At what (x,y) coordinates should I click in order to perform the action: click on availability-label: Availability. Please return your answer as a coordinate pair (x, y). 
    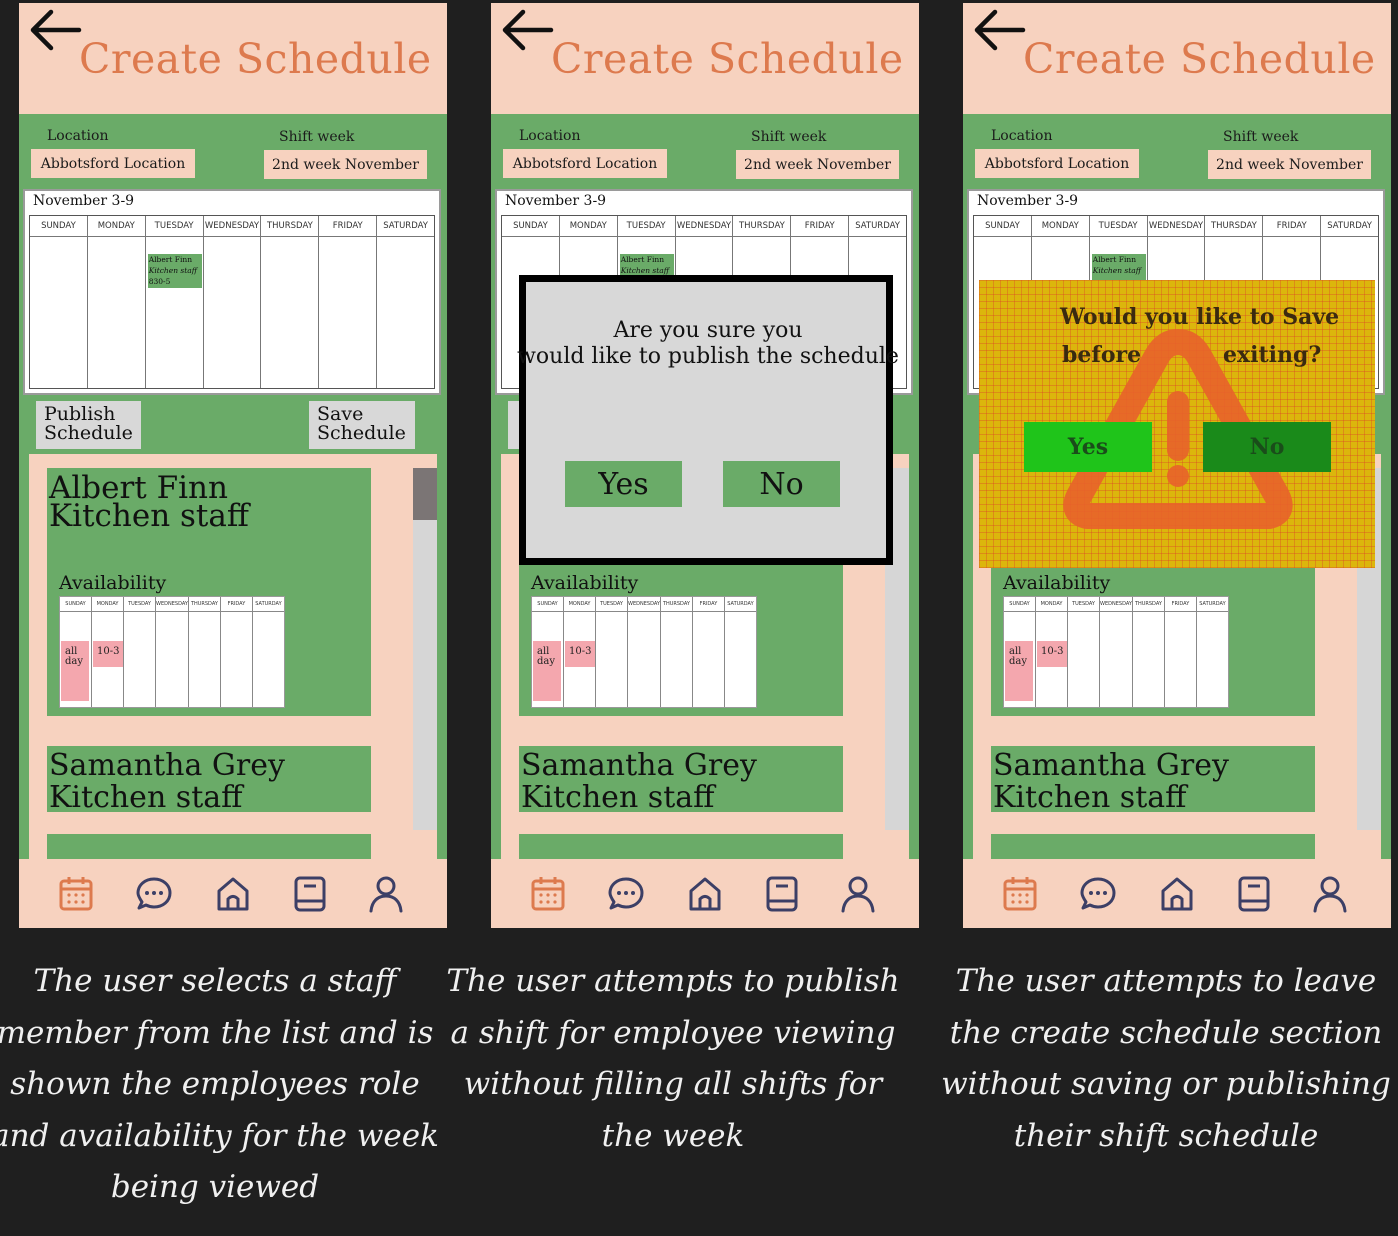
    Looking at the image, I should click on (585, 583).